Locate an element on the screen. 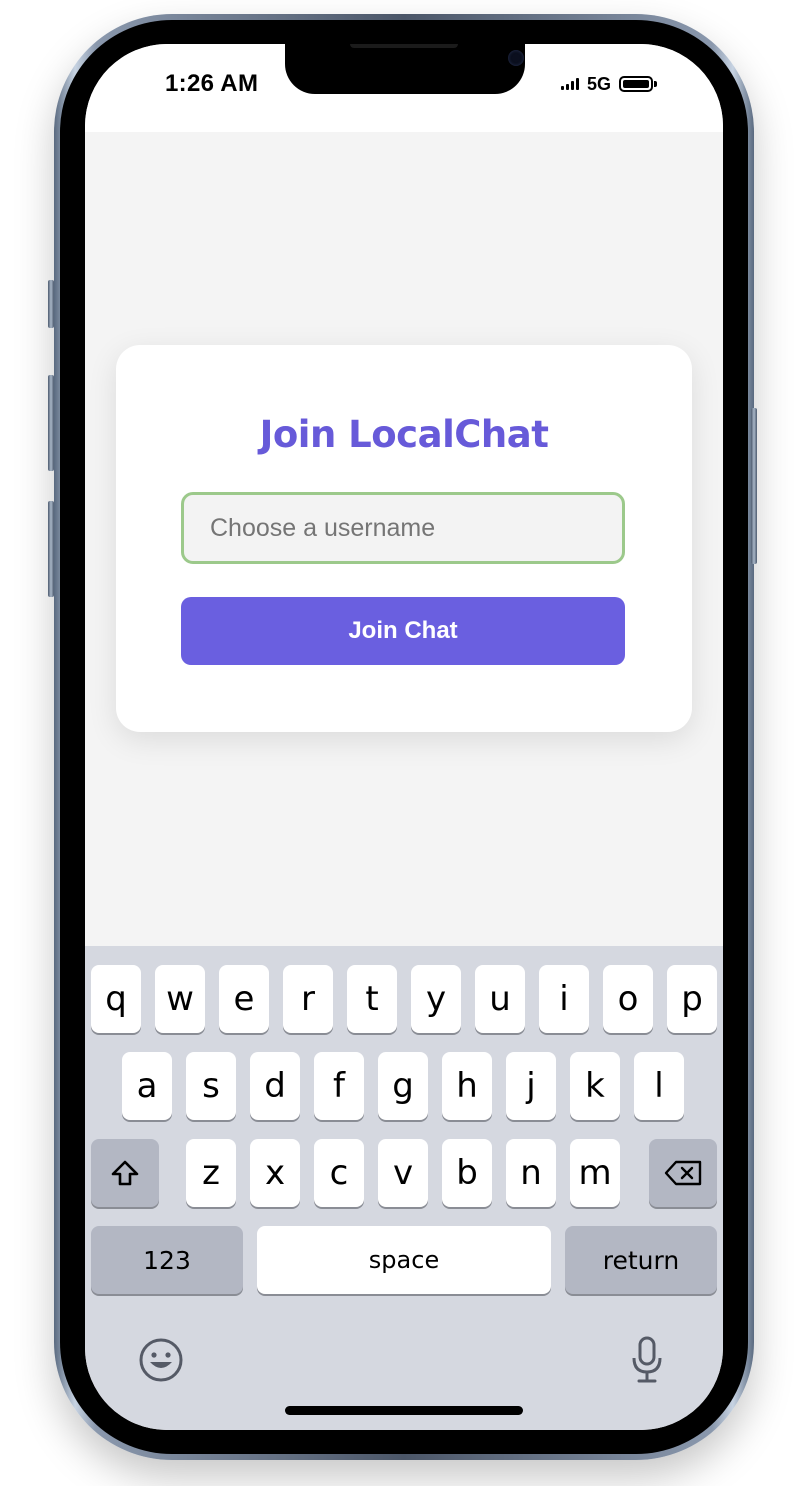 Image resolution: width=802 pixels, height=1486 pixels. key-d: d is located at coordinates (275, 1086).